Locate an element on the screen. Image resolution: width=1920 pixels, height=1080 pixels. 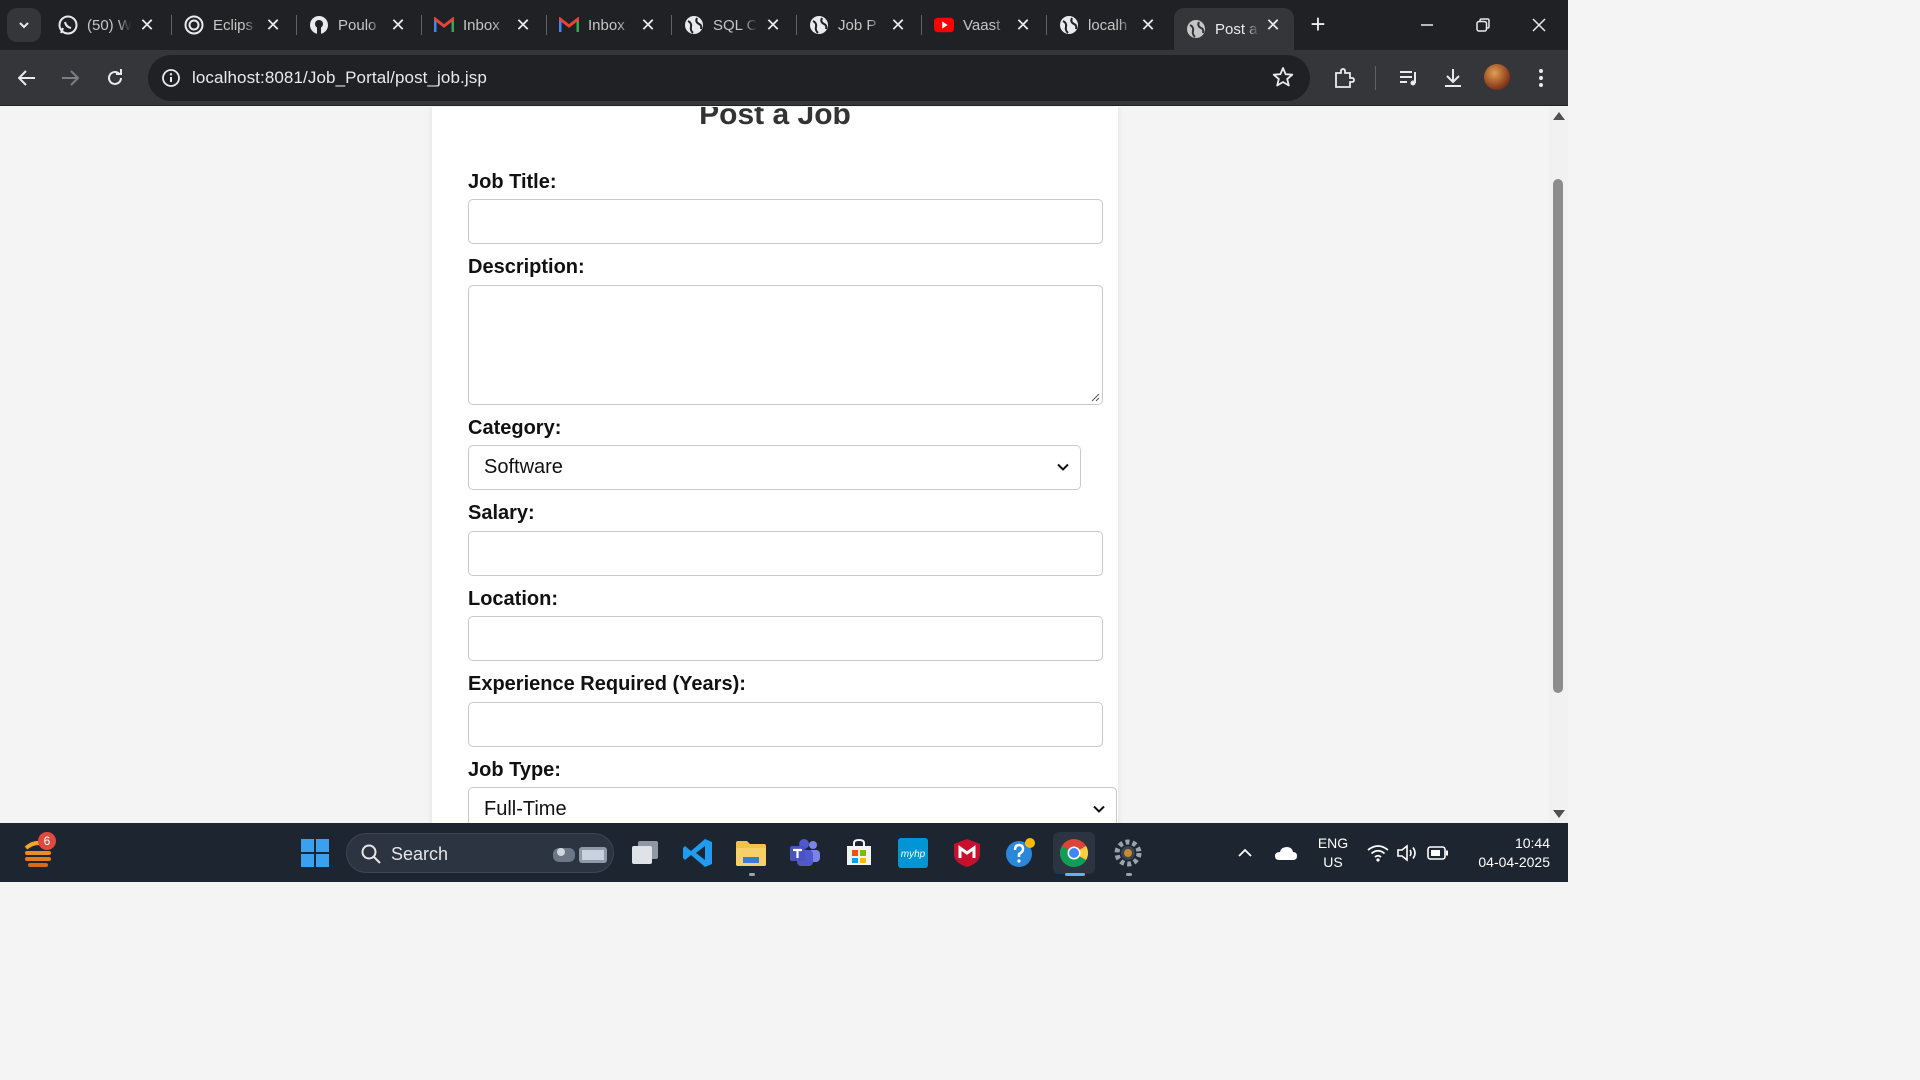
category-select: Software is located at coordinates (774, 467).